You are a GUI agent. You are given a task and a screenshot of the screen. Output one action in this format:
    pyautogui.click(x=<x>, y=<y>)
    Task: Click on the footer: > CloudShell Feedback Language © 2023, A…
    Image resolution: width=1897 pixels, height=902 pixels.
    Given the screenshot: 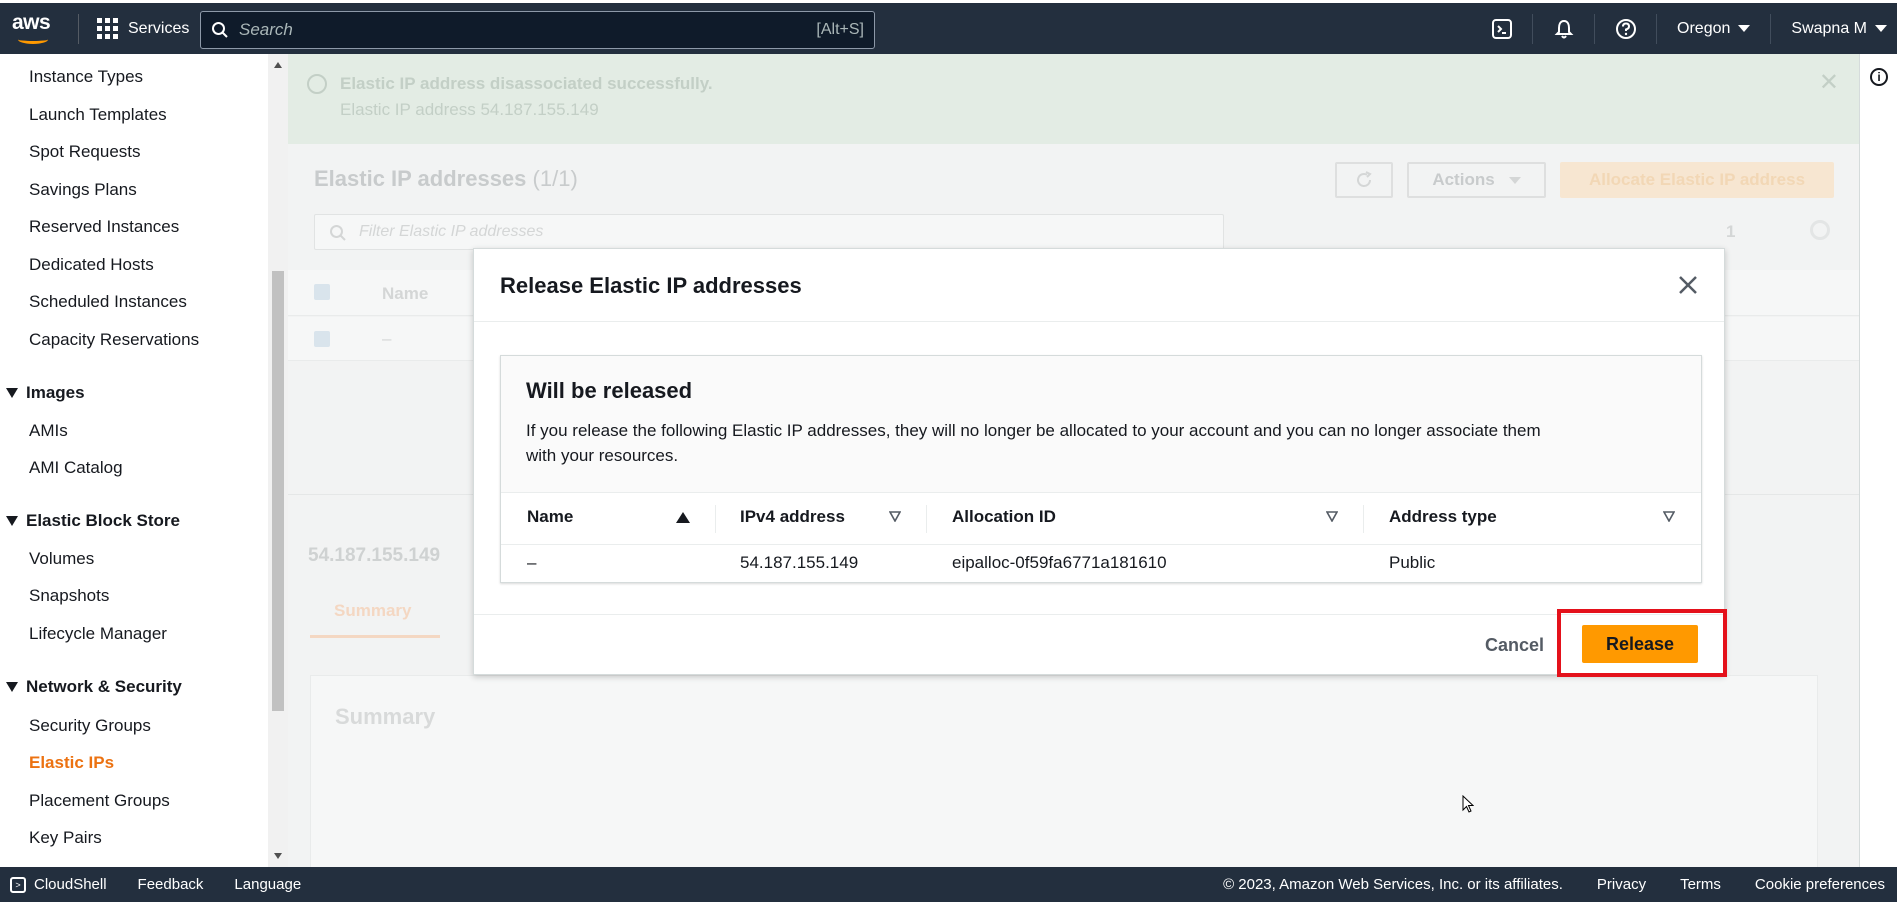 What is the action you would take?
    pyautogui.click(x=948, y=884)
    